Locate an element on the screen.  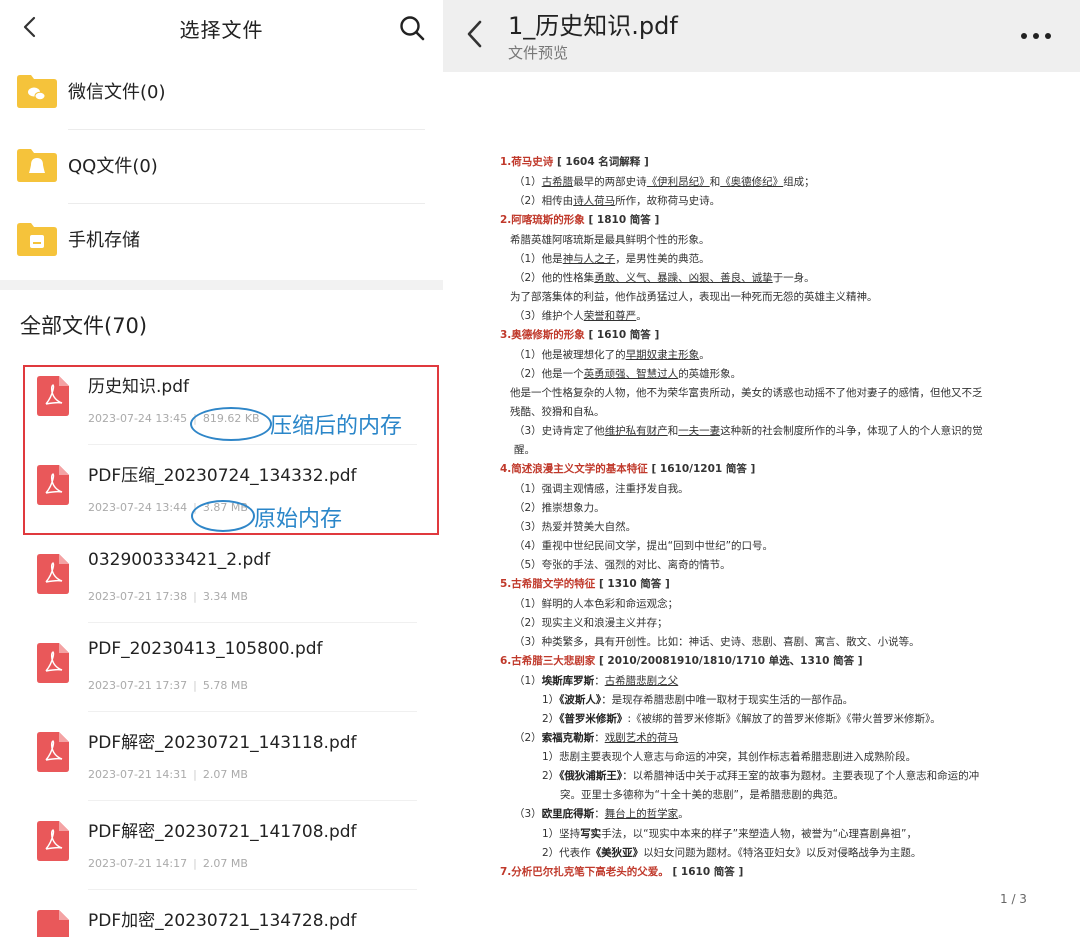
doc-line: （2）他的性格集勇敢、义气、暴躁、凶狠、善良、诚挚于一身。 is located at coordinates (664, 278).